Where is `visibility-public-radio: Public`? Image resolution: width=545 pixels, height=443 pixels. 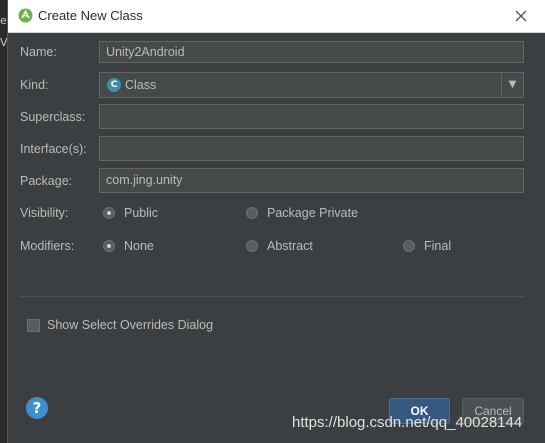
visibility-public-radio: Public is located at coordinates (143, 214).